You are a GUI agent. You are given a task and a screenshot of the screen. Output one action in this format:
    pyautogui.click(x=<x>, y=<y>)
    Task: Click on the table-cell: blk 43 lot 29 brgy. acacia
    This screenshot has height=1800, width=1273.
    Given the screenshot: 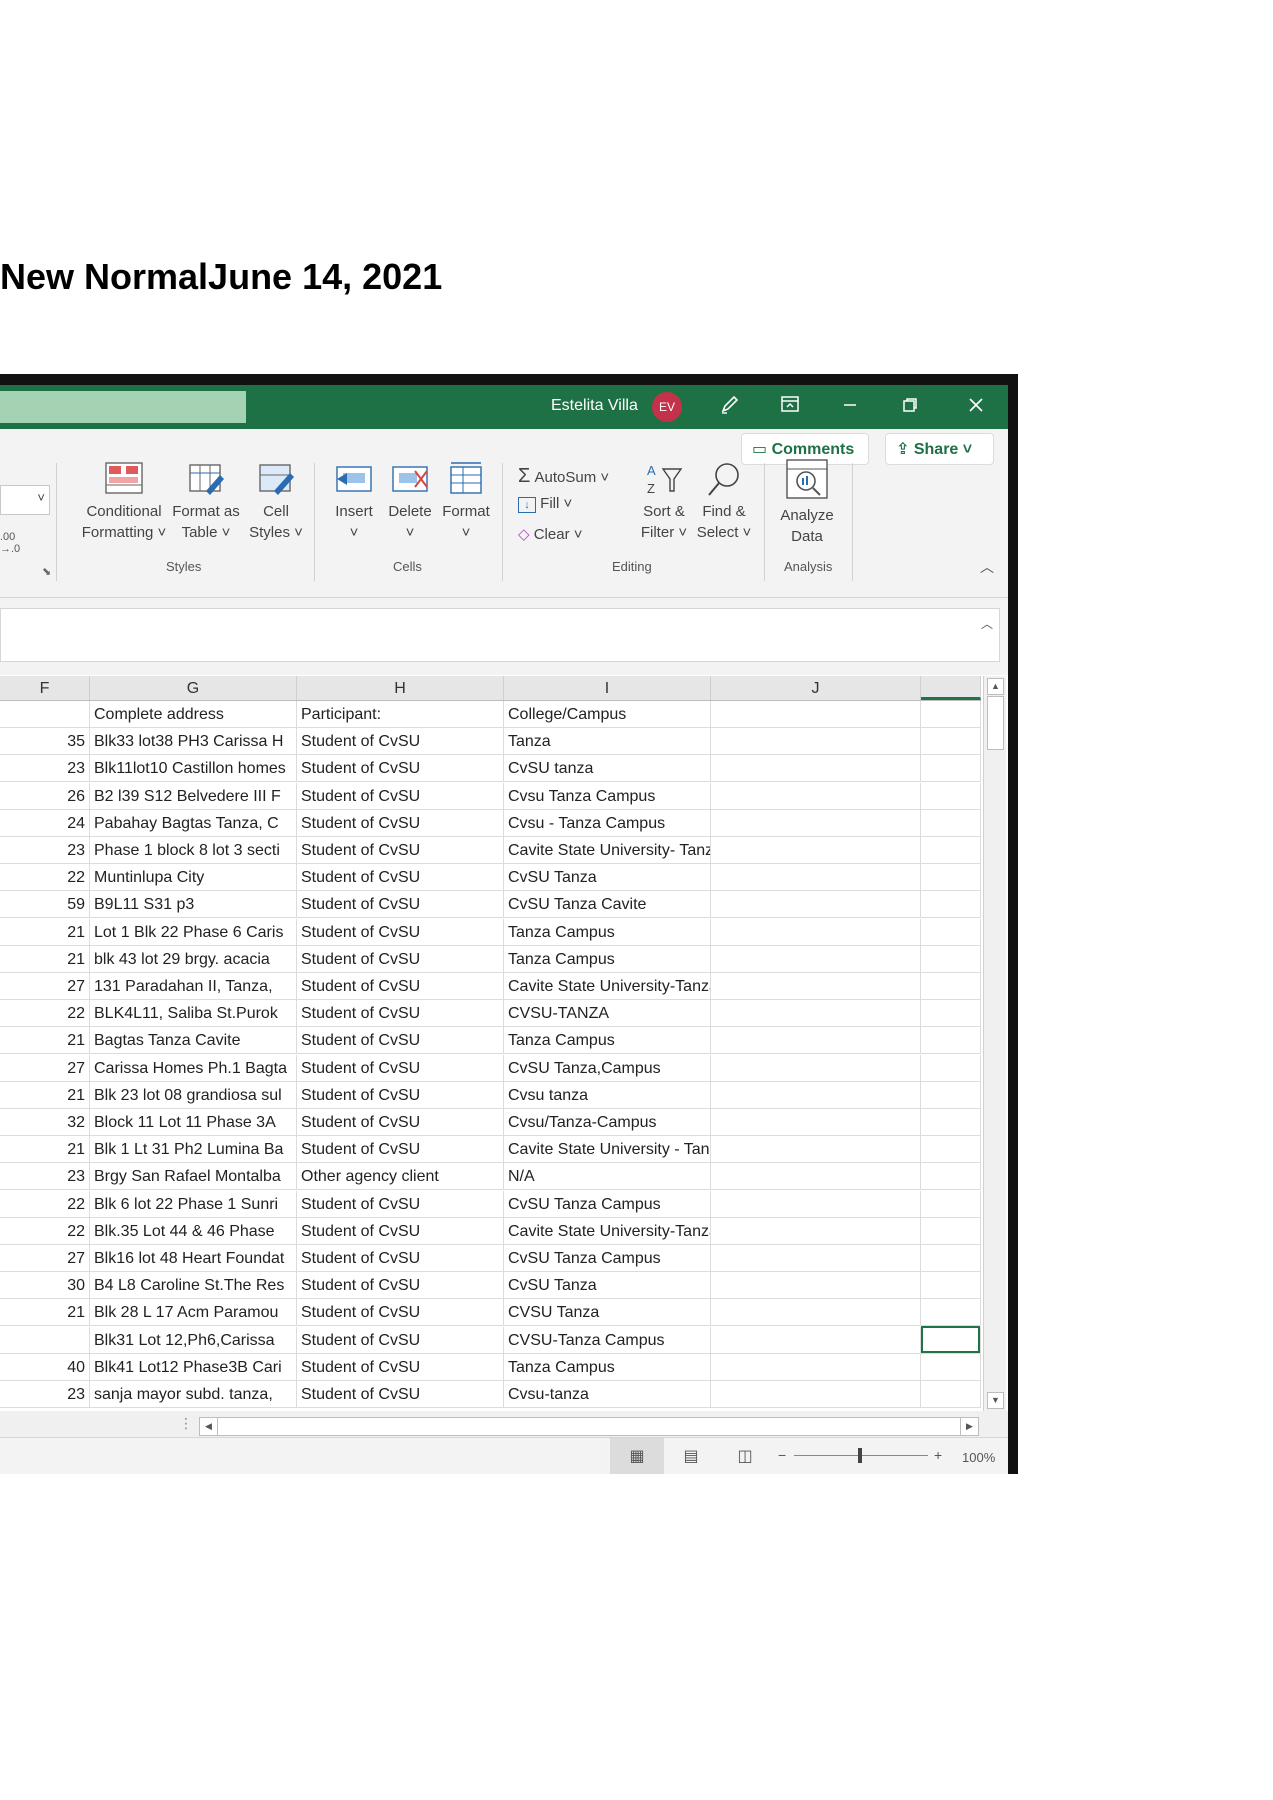 What is the action you would take?
    pyautogui.click(x=193, y=959)
    